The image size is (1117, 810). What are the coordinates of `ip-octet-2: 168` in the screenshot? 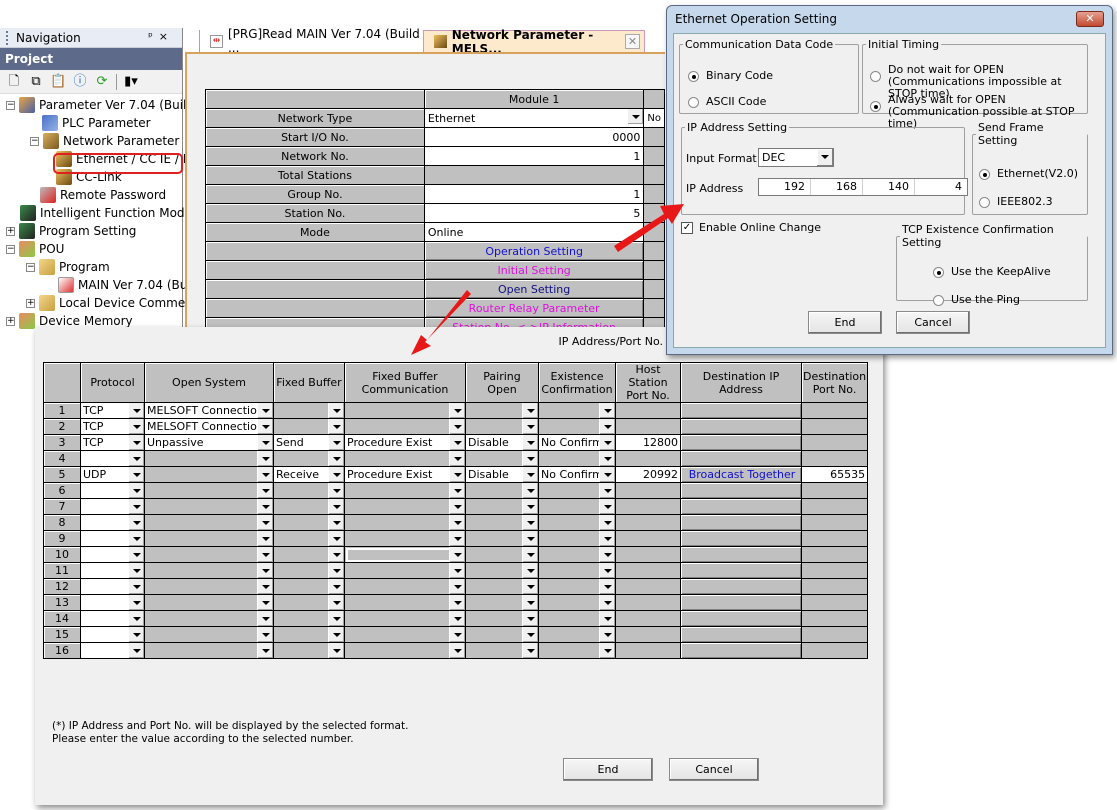 It's located at (837, 187).